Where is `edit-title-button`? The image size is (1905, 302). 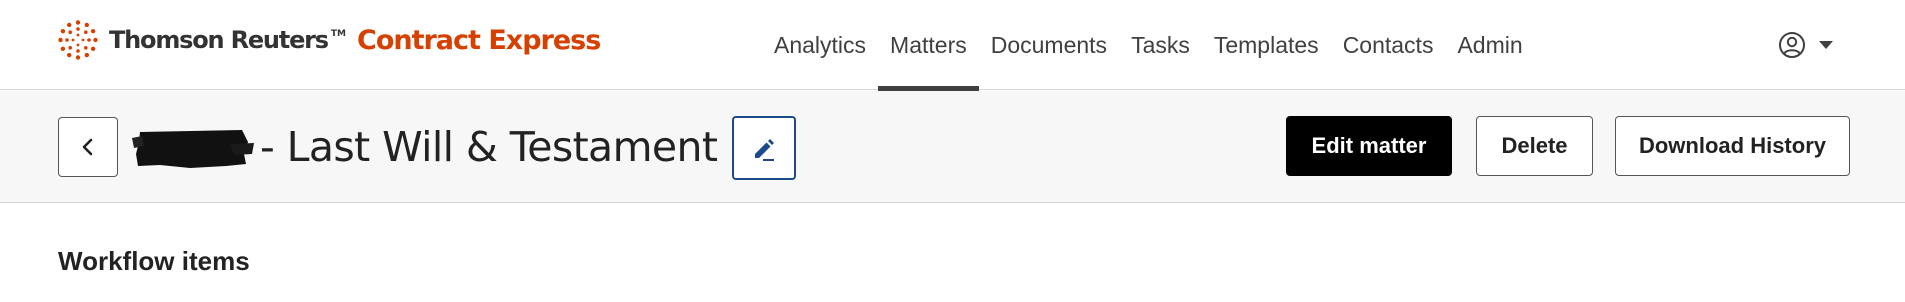 edit-title-button is located at coordinates (764, 148).